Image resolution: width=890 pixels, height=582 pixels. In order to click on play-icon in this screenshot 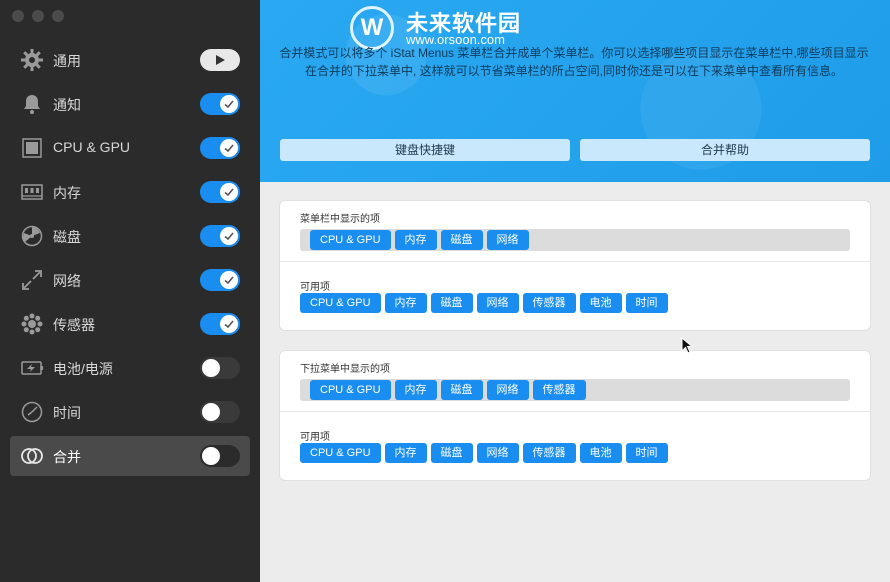, I will do `click(220, 60)`.